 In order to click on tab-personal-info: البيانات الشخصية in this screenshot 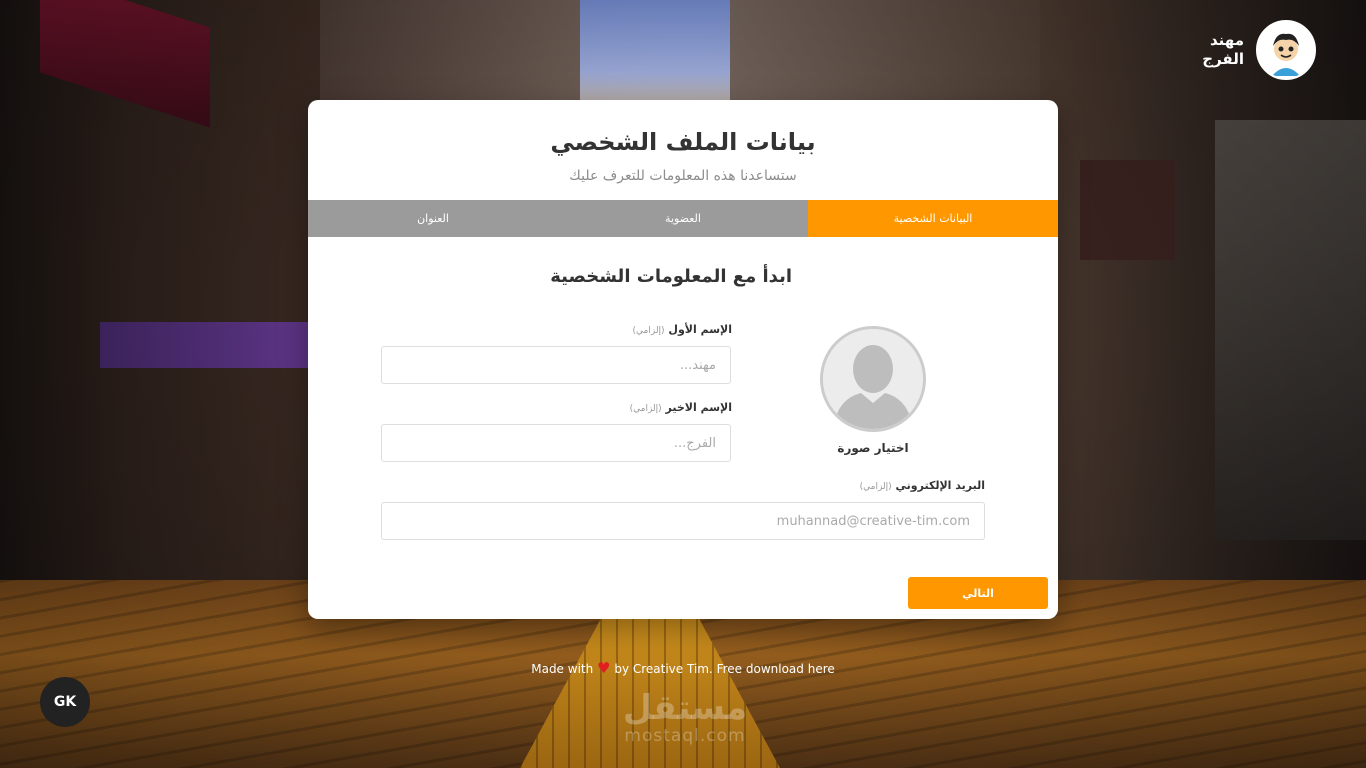, I will do `click(933, 218)`.